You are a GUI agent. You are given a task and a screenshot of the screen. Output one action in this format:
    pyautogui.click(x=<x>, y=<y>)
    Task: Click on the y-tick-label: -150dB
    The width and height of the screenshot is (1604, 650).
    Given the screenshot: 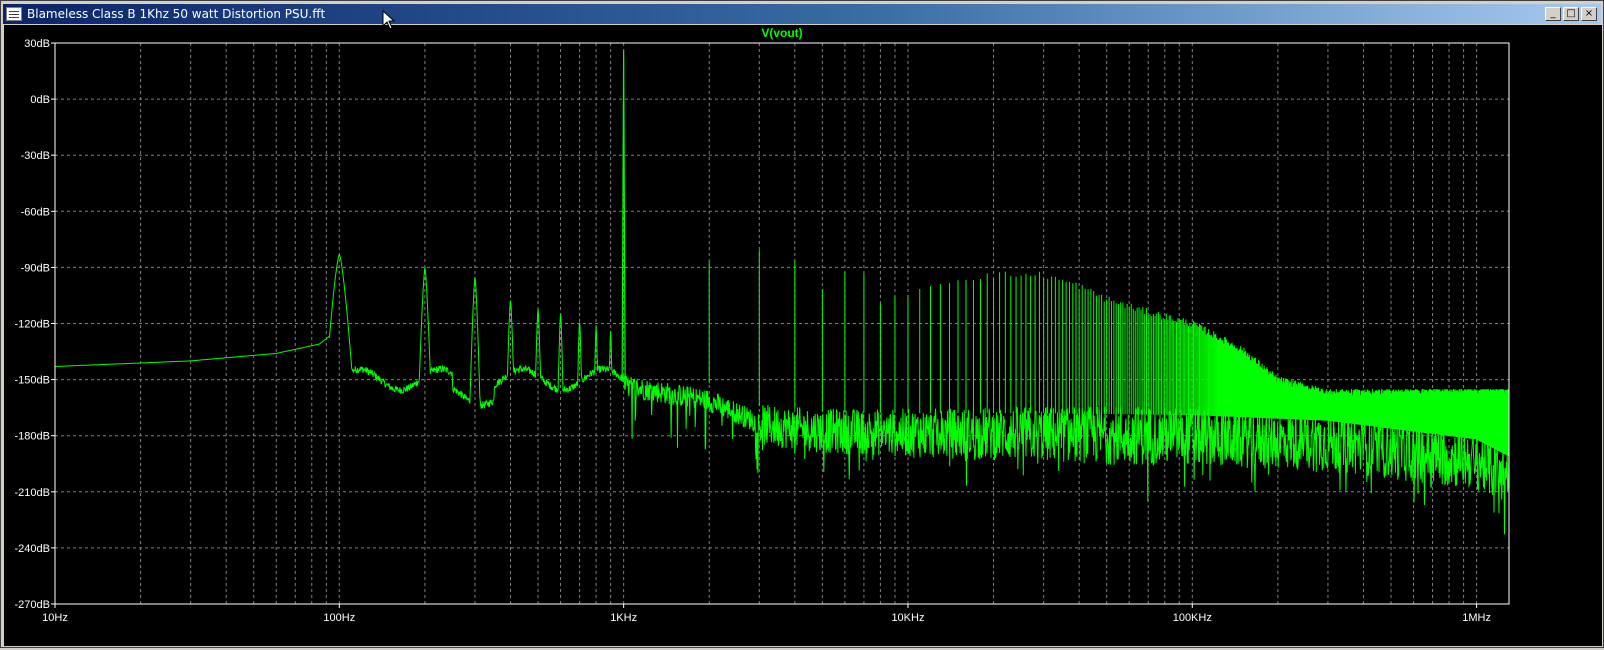 What is the action you would take?
    pyautogui.click(x=32, y=381)
    